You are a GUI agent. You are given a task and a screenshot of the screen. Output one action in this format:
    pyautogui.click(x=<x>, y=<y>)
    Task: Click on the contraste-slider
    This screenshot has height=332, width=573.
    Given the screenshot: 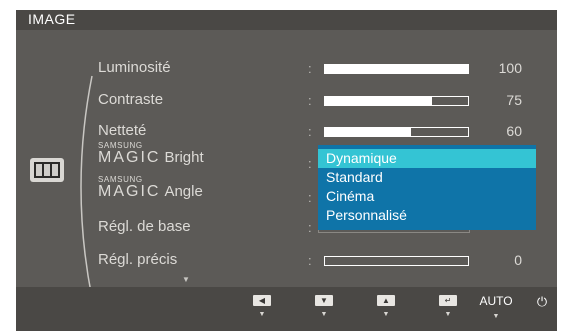 What is the action you would take?
    pyautogui.click(x=396, y=101)
    